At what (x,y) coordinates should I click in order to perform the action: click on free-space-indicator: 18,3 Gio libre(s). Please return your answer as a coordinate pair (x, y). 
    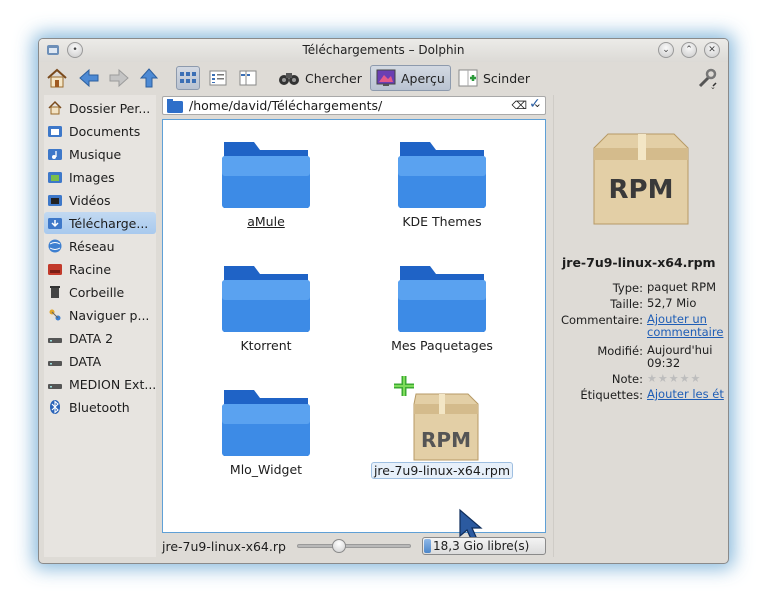
    Looking at the image, I should click on (484, 546).